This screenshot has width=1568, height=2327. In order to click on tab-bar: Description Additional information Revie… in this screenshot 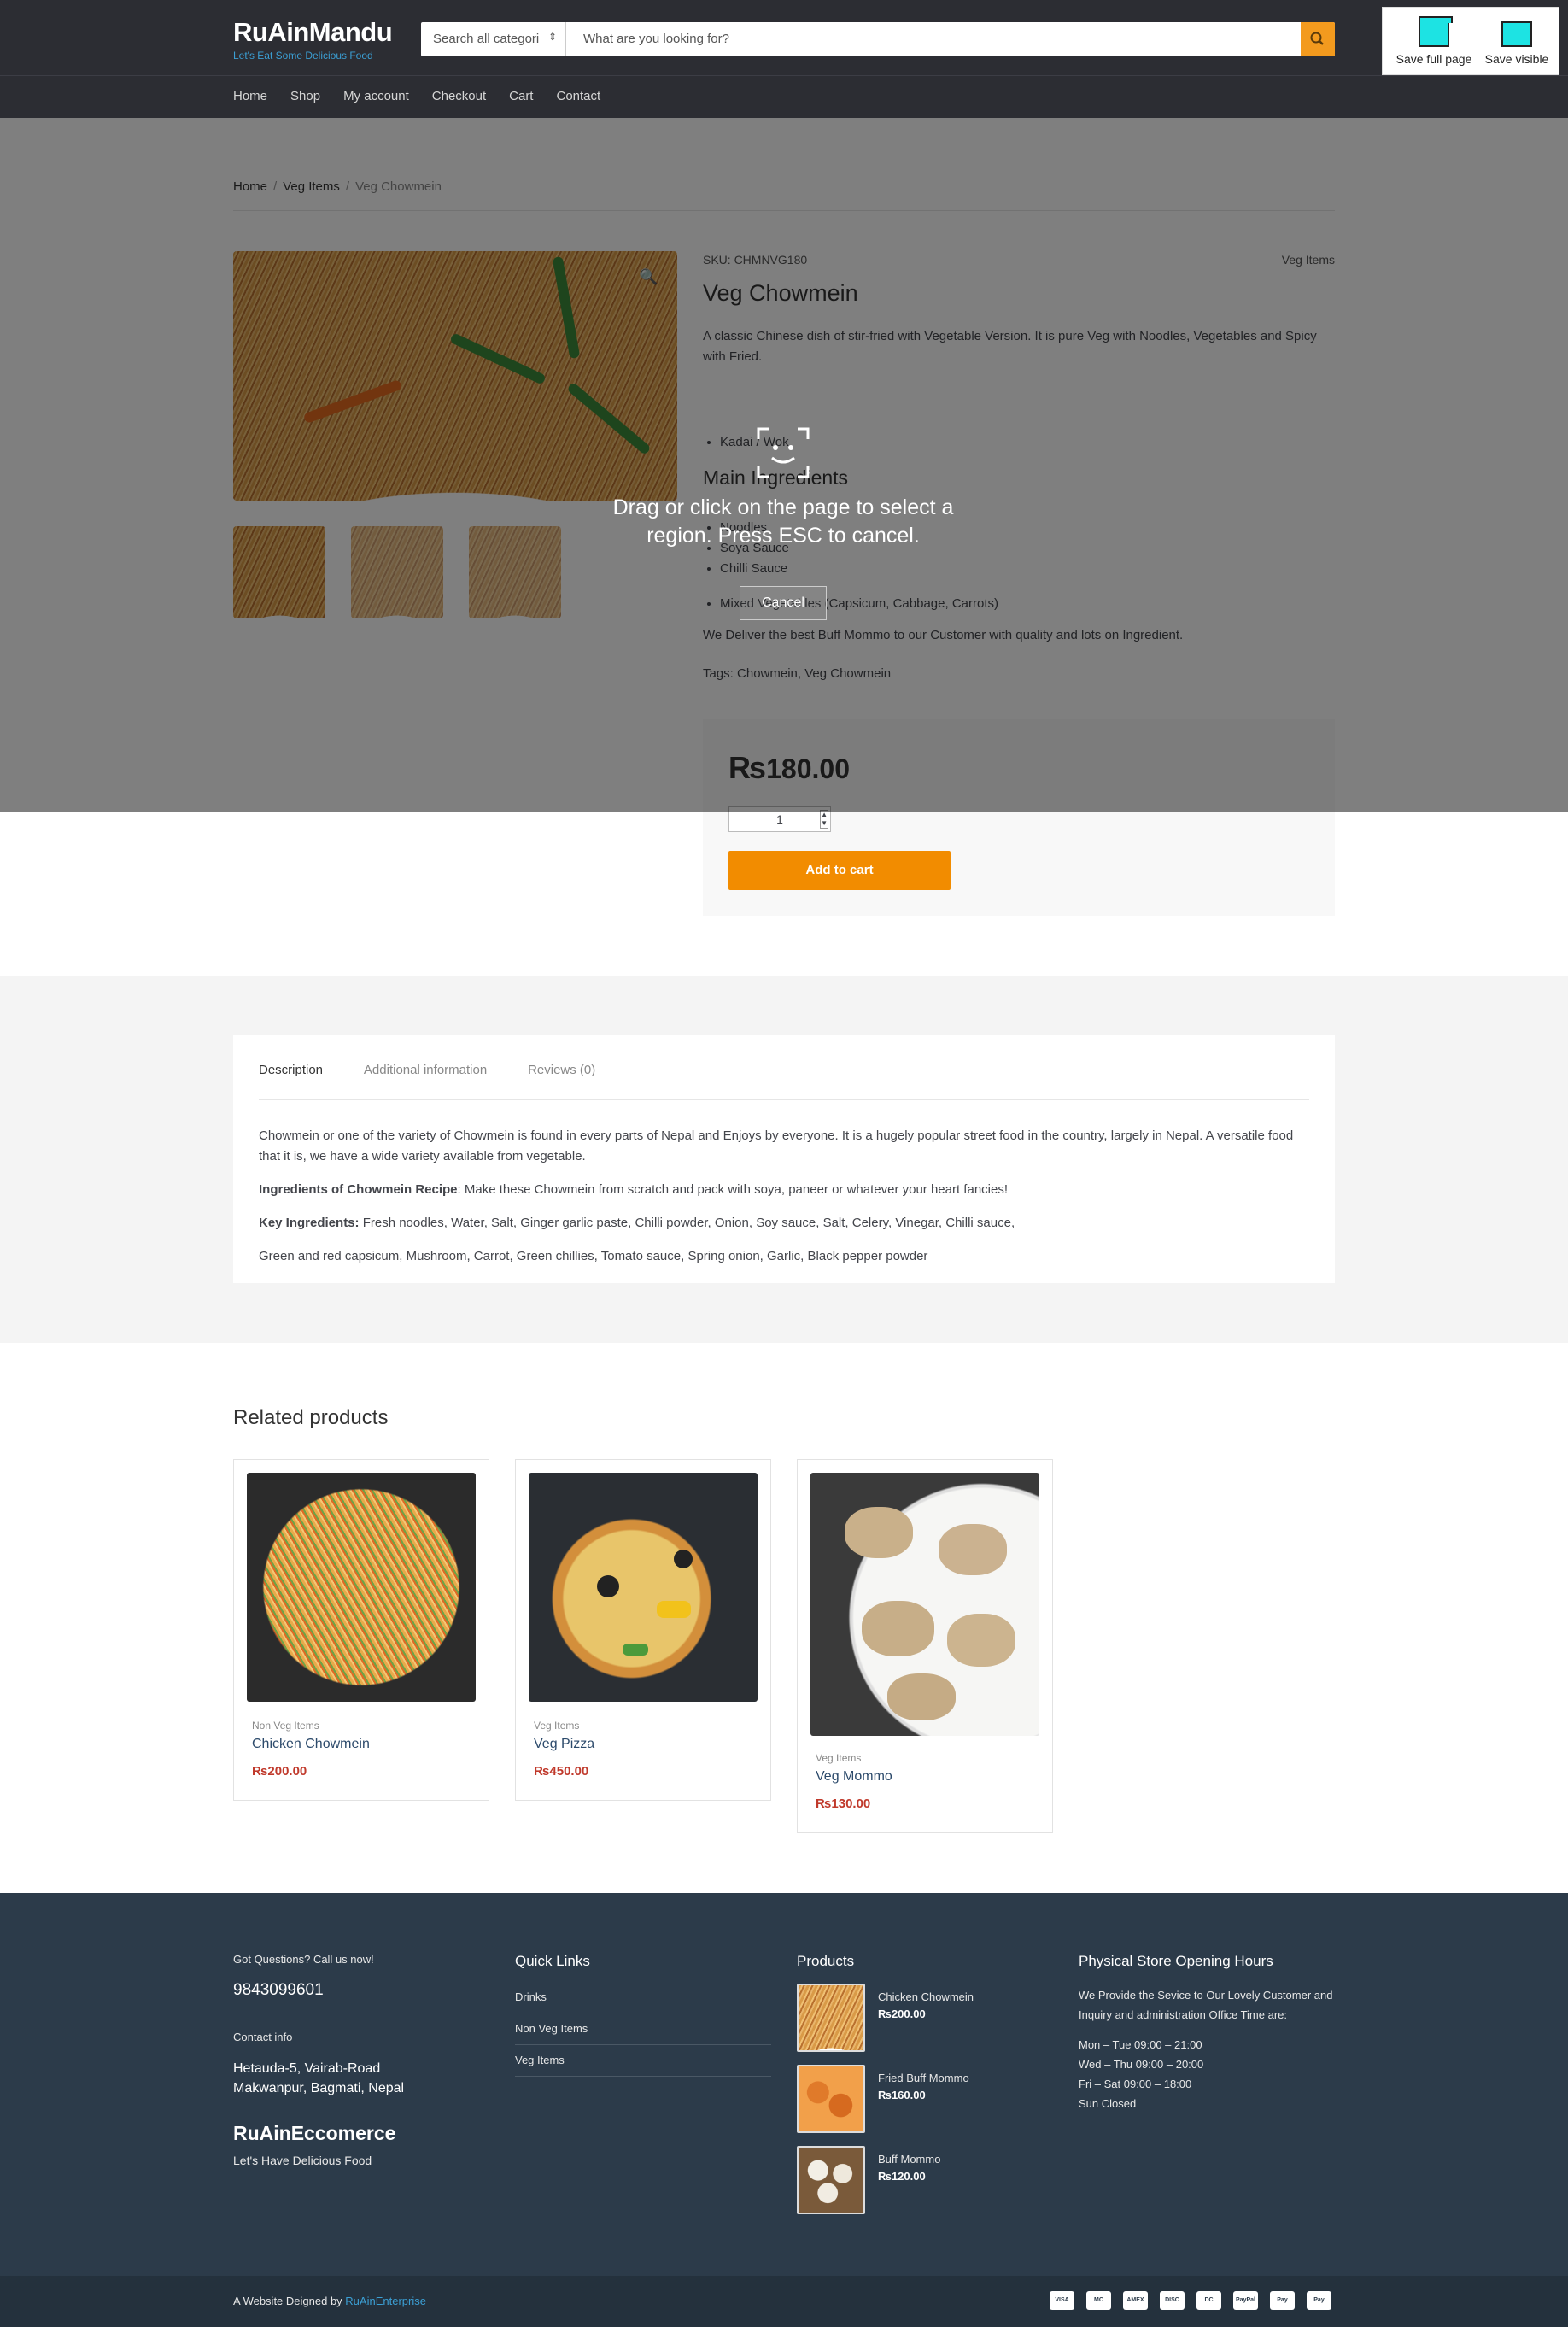, I will do `click(784, 1081)`.